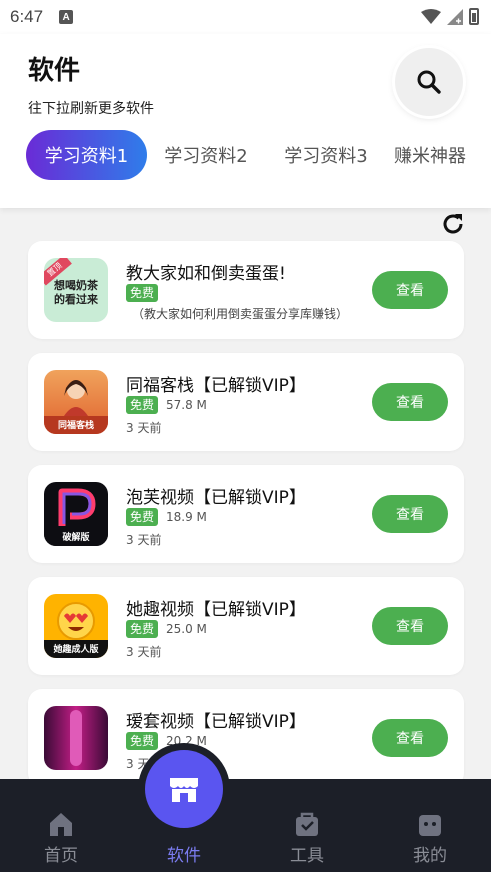  What do you see at coordinates (76, 537) in the screenshot?
I see `icon-caption: 破解版` at bounding box center [76, 537].